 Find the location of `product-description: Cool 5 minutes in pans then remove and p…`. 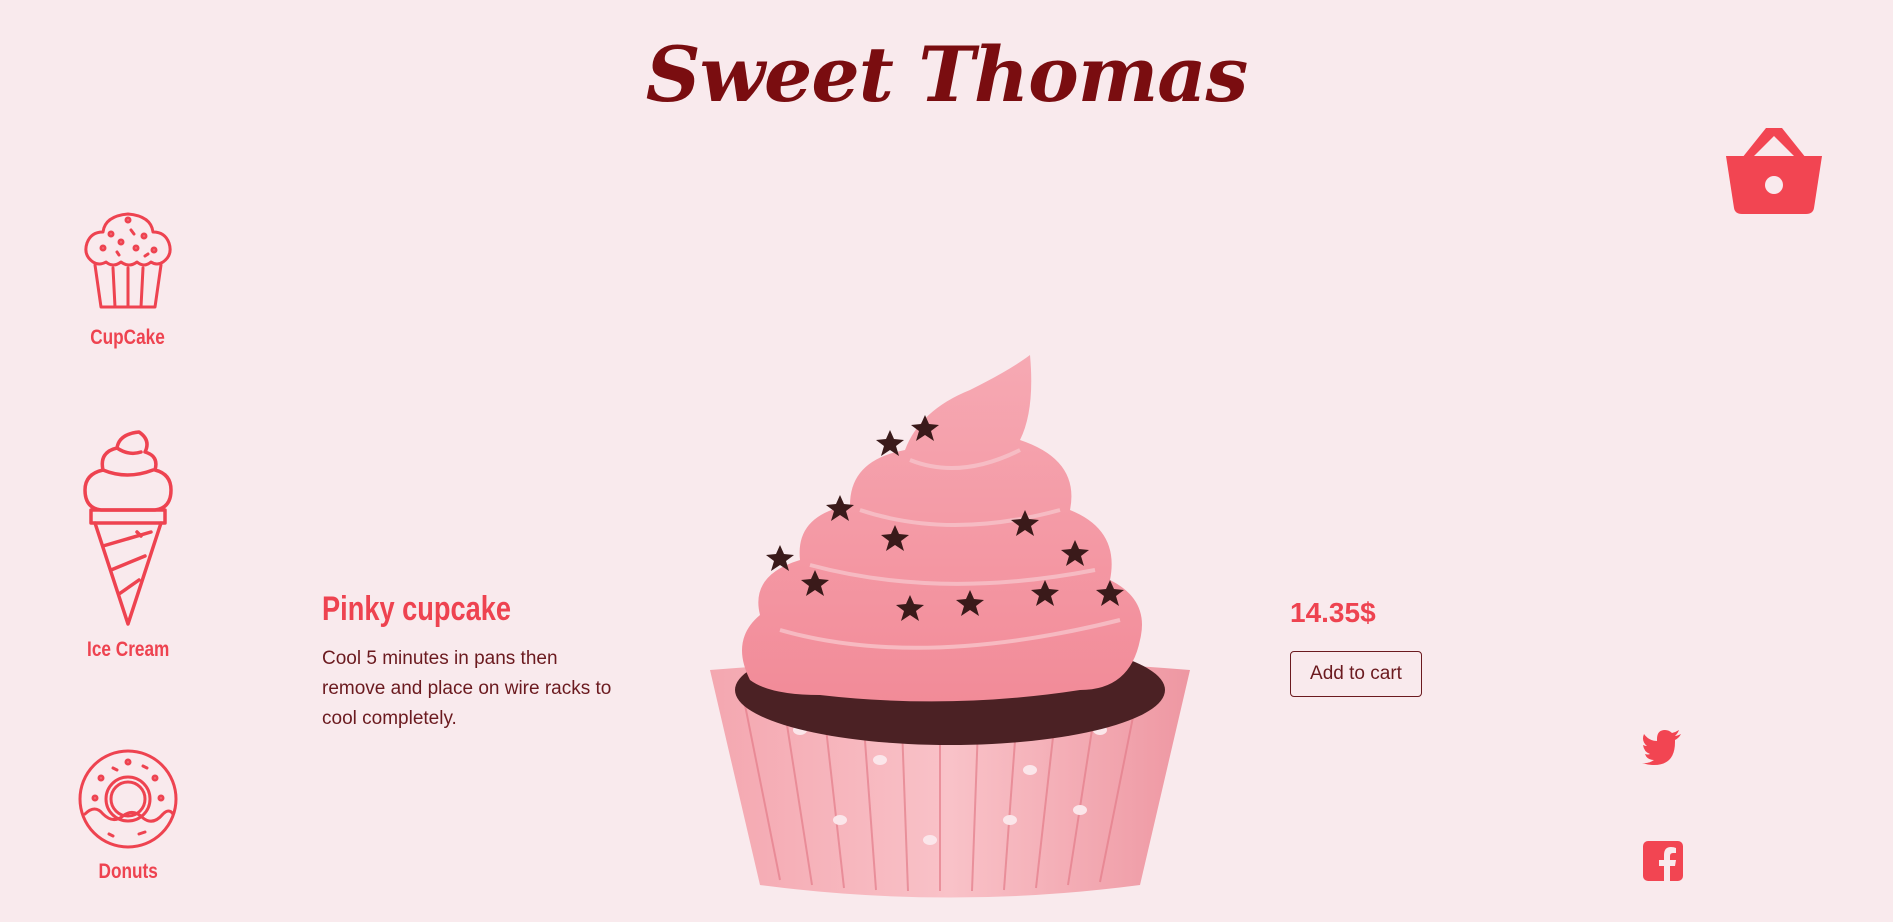

product-description: Cool 5 minutes in pans then remove and p… is located at coordinates (467, 688).